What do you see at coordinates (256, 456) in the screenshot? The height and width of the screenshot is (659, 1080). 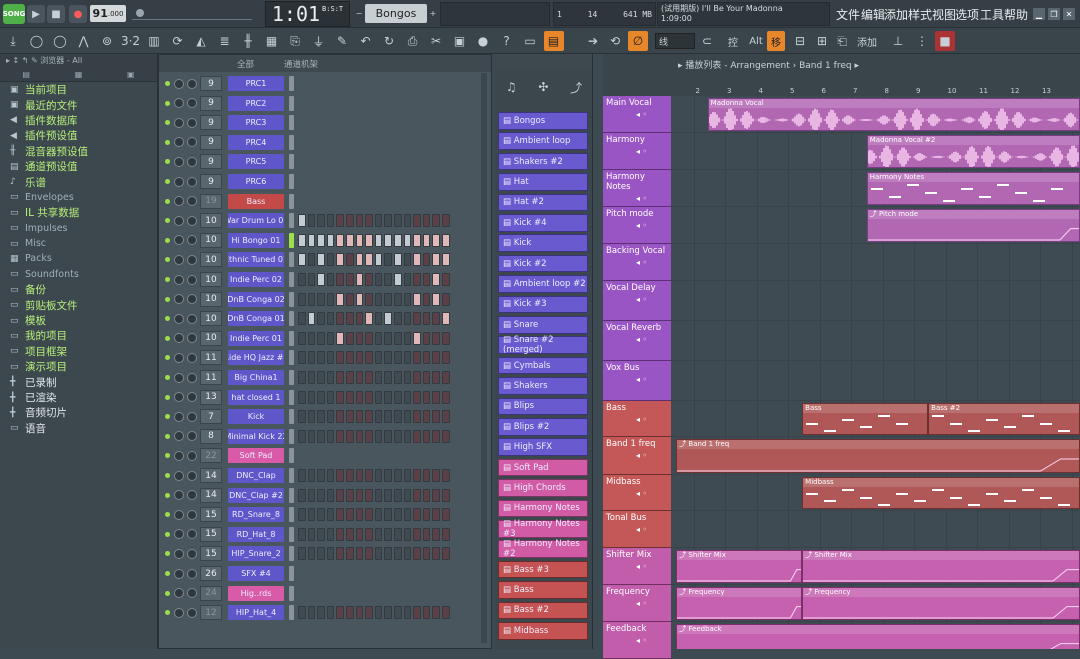 I see `channel-name-button: Soft Pad` at bounding box center [256, 456].